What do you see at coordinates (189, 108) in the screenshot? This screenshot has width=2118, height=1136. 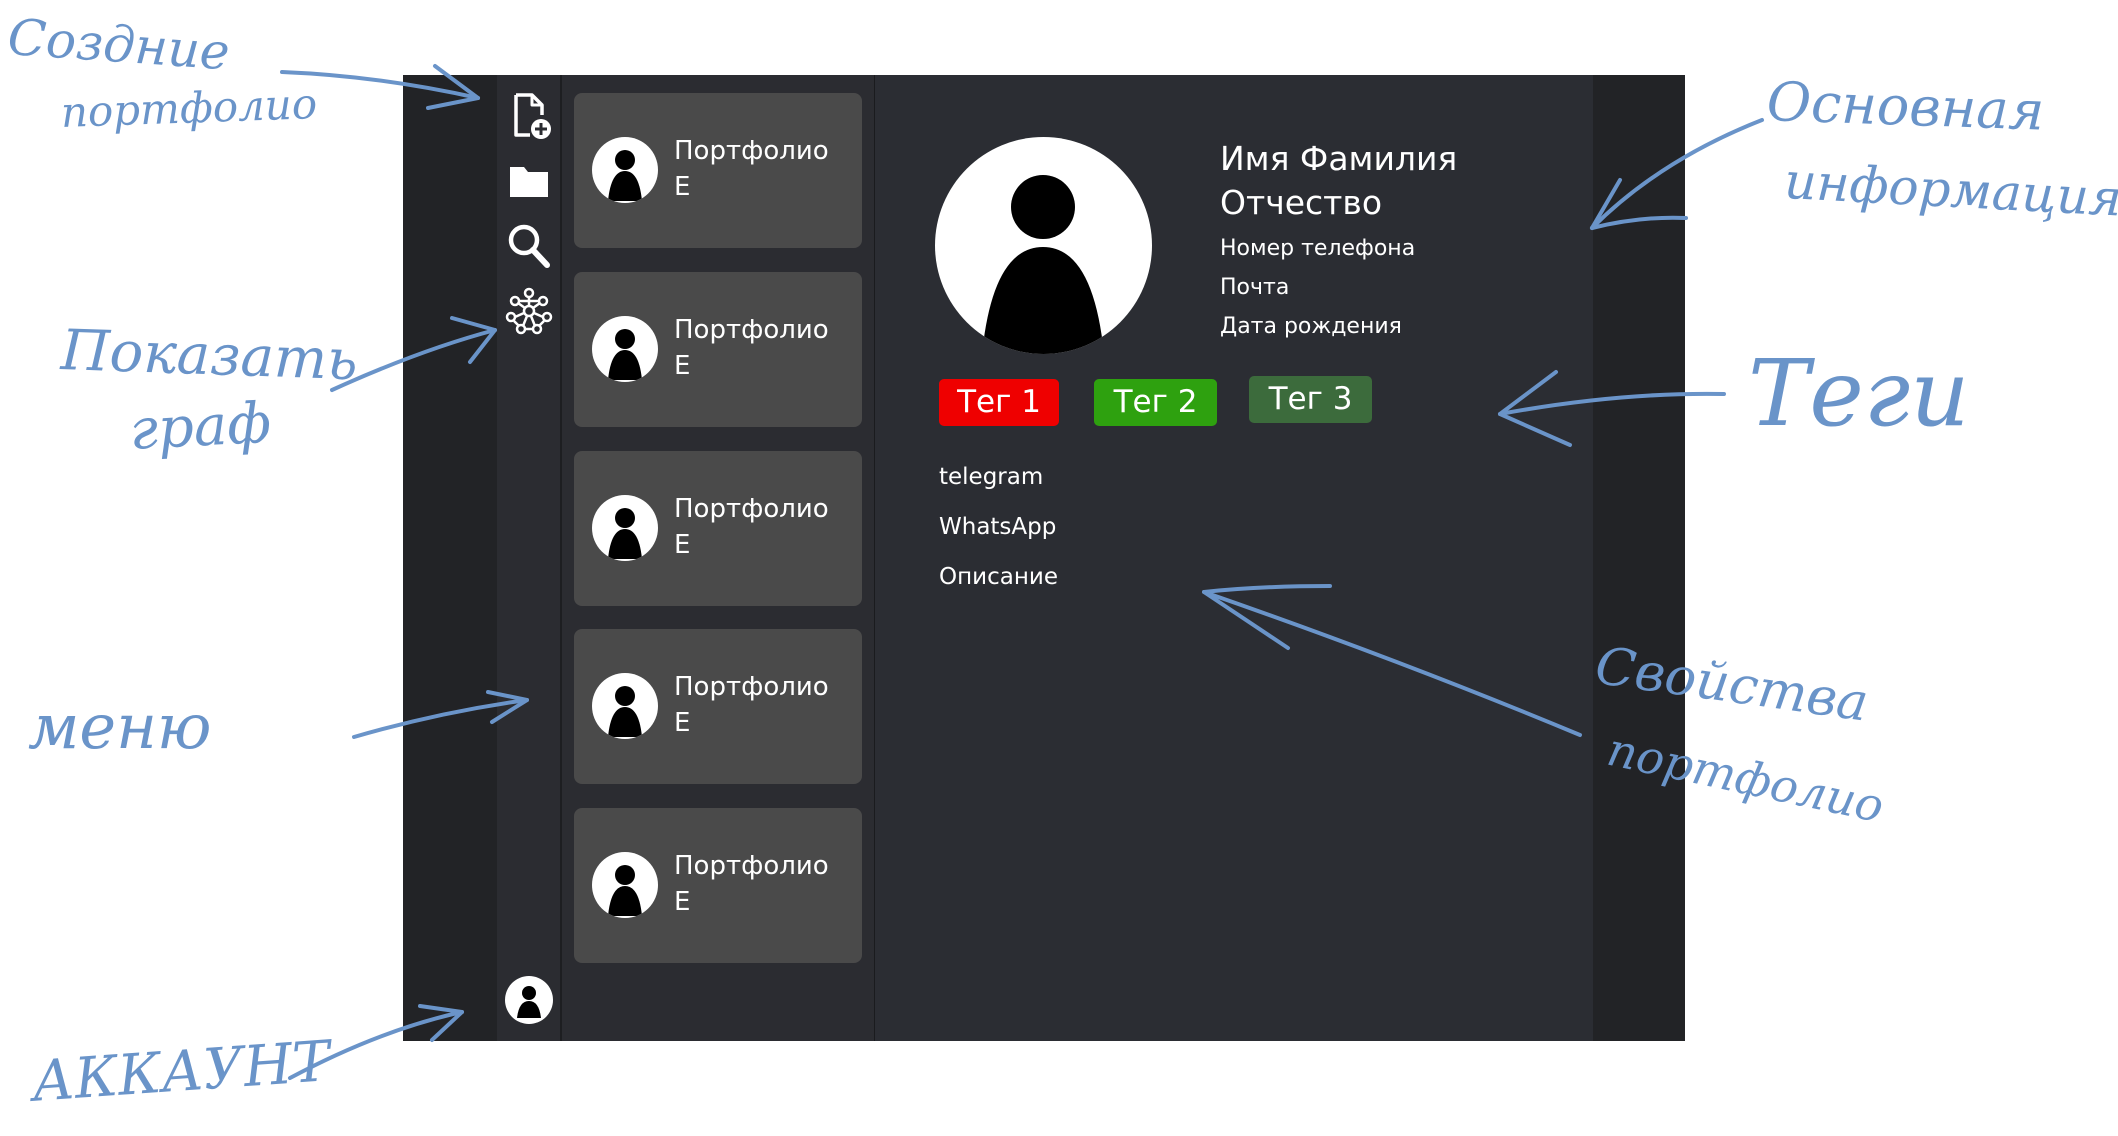 I see `annotation-create-portfolio-line2: портфолио` at bounding box center [189, 108].